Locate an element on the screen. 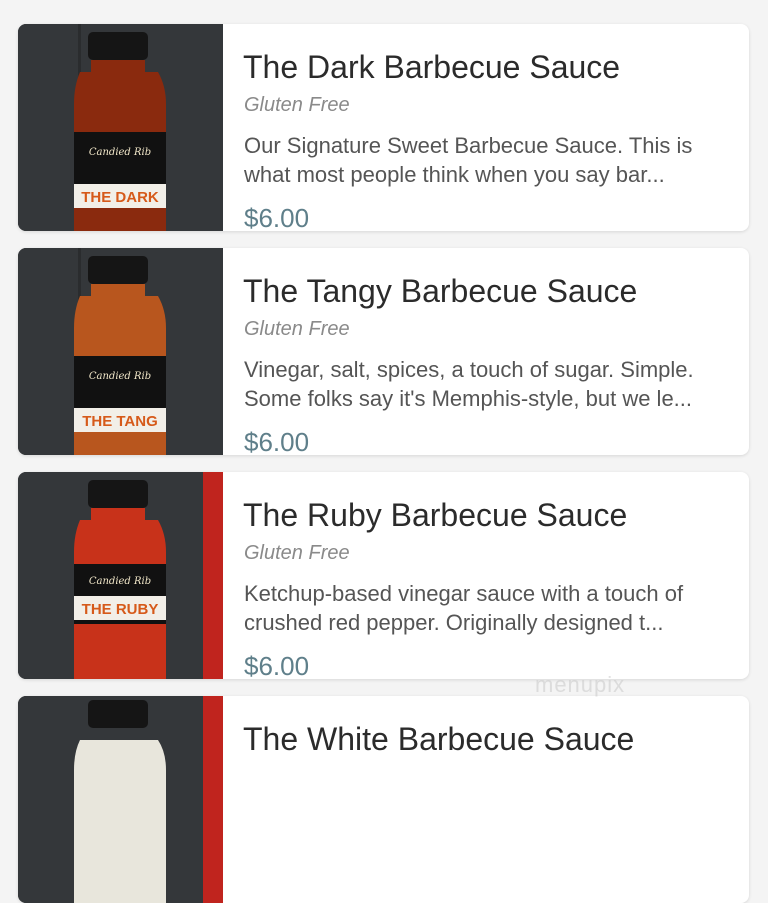  product-image is located at coordinates (120, 799).